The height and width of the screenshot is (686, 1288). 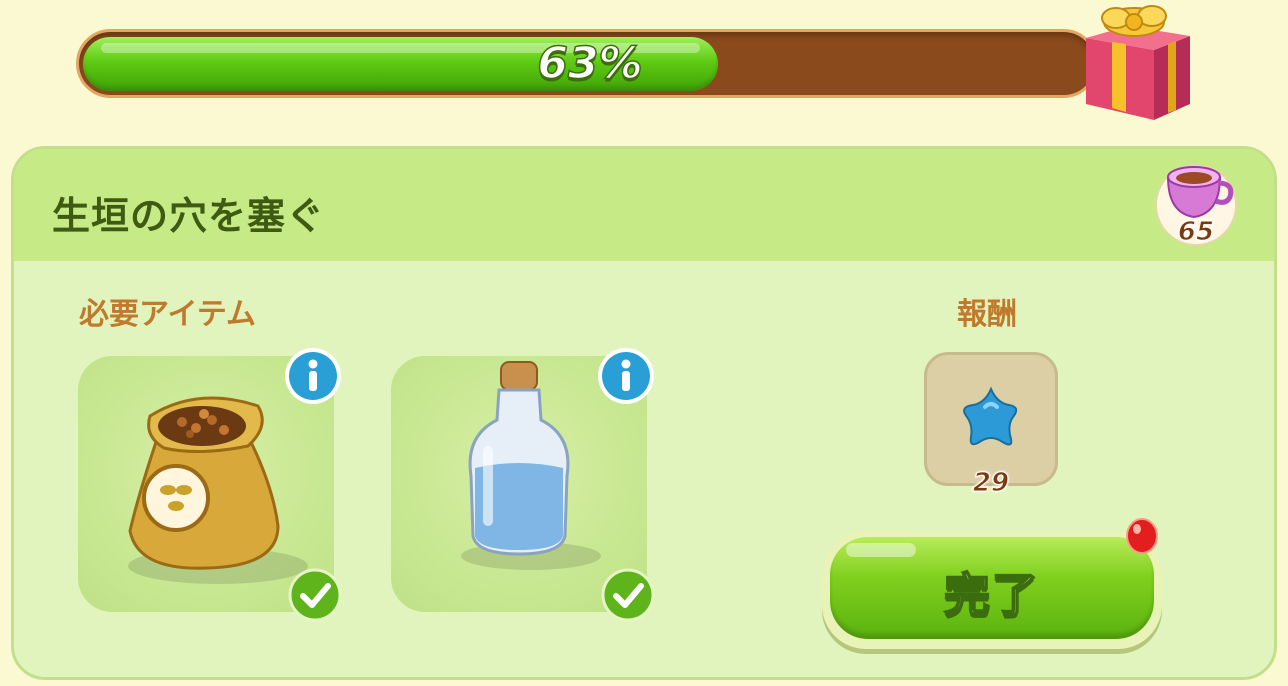 What do you see at coordinates (167, 314) in the screenshot?
I see `required-items-label: 必要アイテム` at bounding box center [167, 314].